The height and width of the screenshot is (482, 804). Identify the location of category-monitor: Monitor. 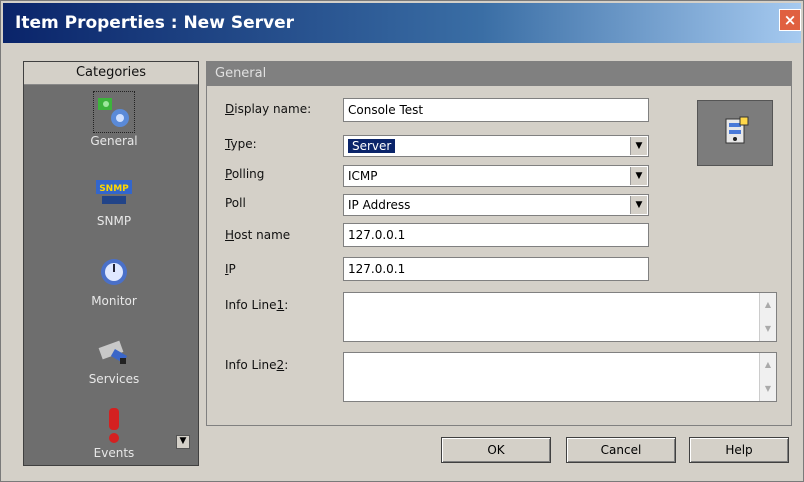
(114, 287).